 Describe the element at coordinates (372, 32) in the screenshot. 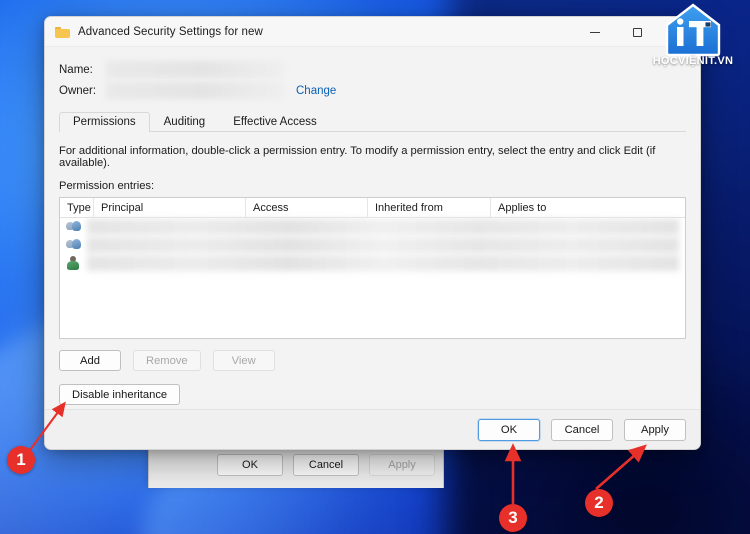

I see `dialog-titlebar: Advanced Security Settings for new ✕` at that location.